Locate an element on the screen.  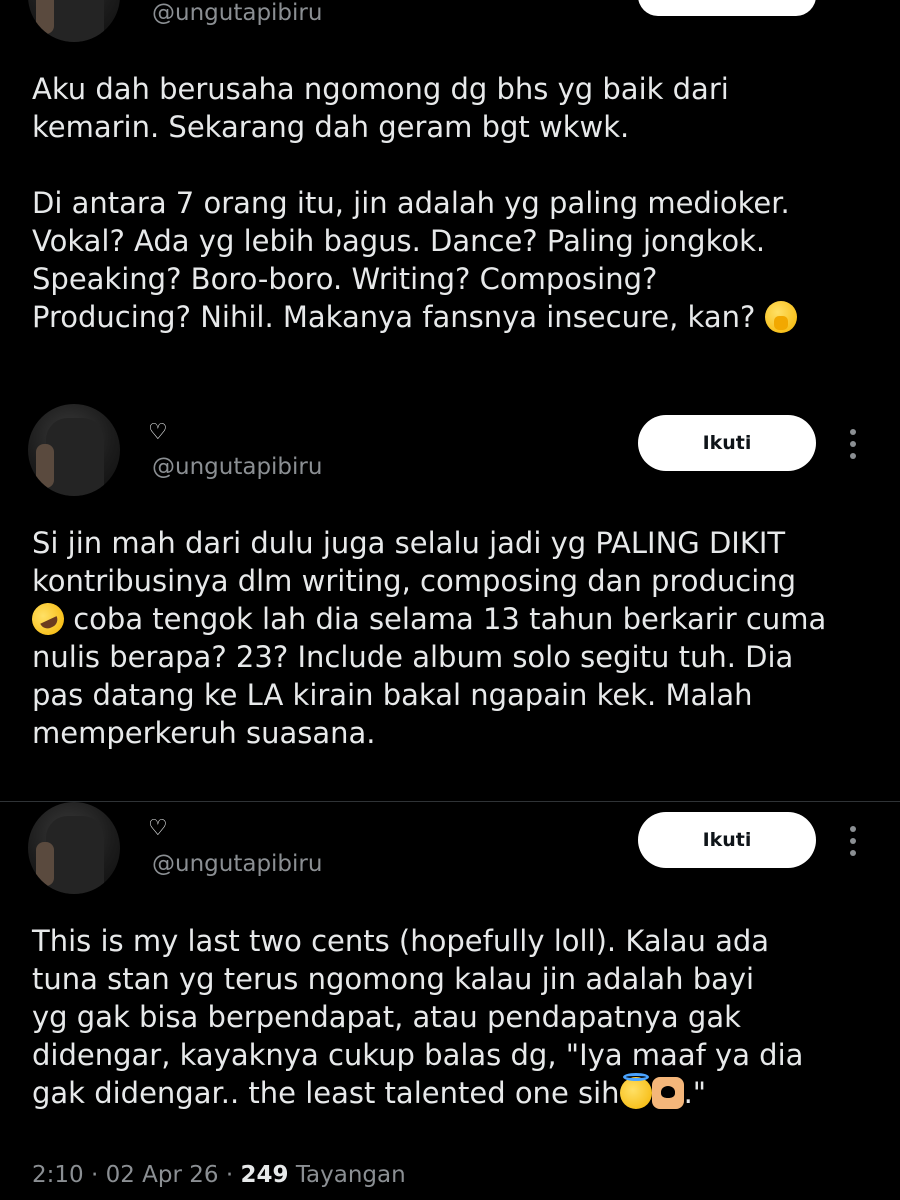
tweet-meta: 2:10 · 02 Apr 26 · 249 Tayangan is located at coordinates (219, 1175).